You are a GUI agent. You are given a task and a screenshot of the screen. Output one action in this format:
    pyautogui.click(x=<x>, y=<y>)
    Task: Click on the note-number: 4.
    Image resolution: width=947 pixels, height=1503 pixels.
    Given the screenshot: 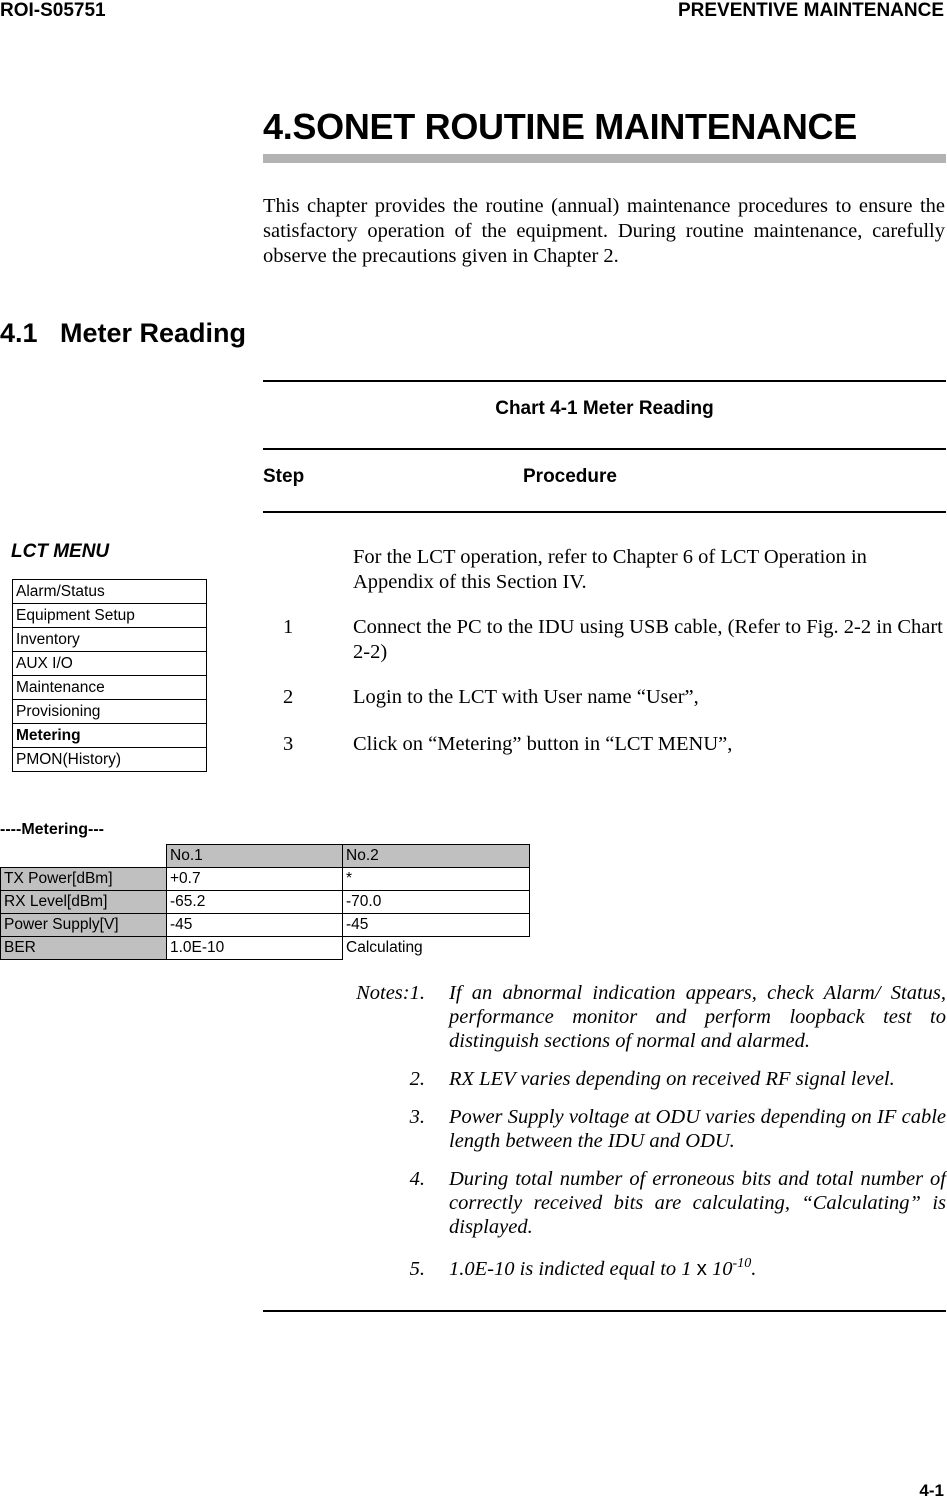 What is the action you would take?
    pyautogui.click(x=417, y=1179)
    